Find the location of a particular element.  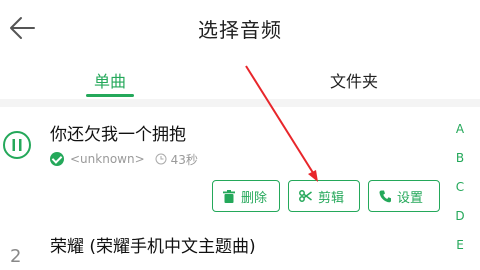

phone-icon is located at coordinates (385, 196).